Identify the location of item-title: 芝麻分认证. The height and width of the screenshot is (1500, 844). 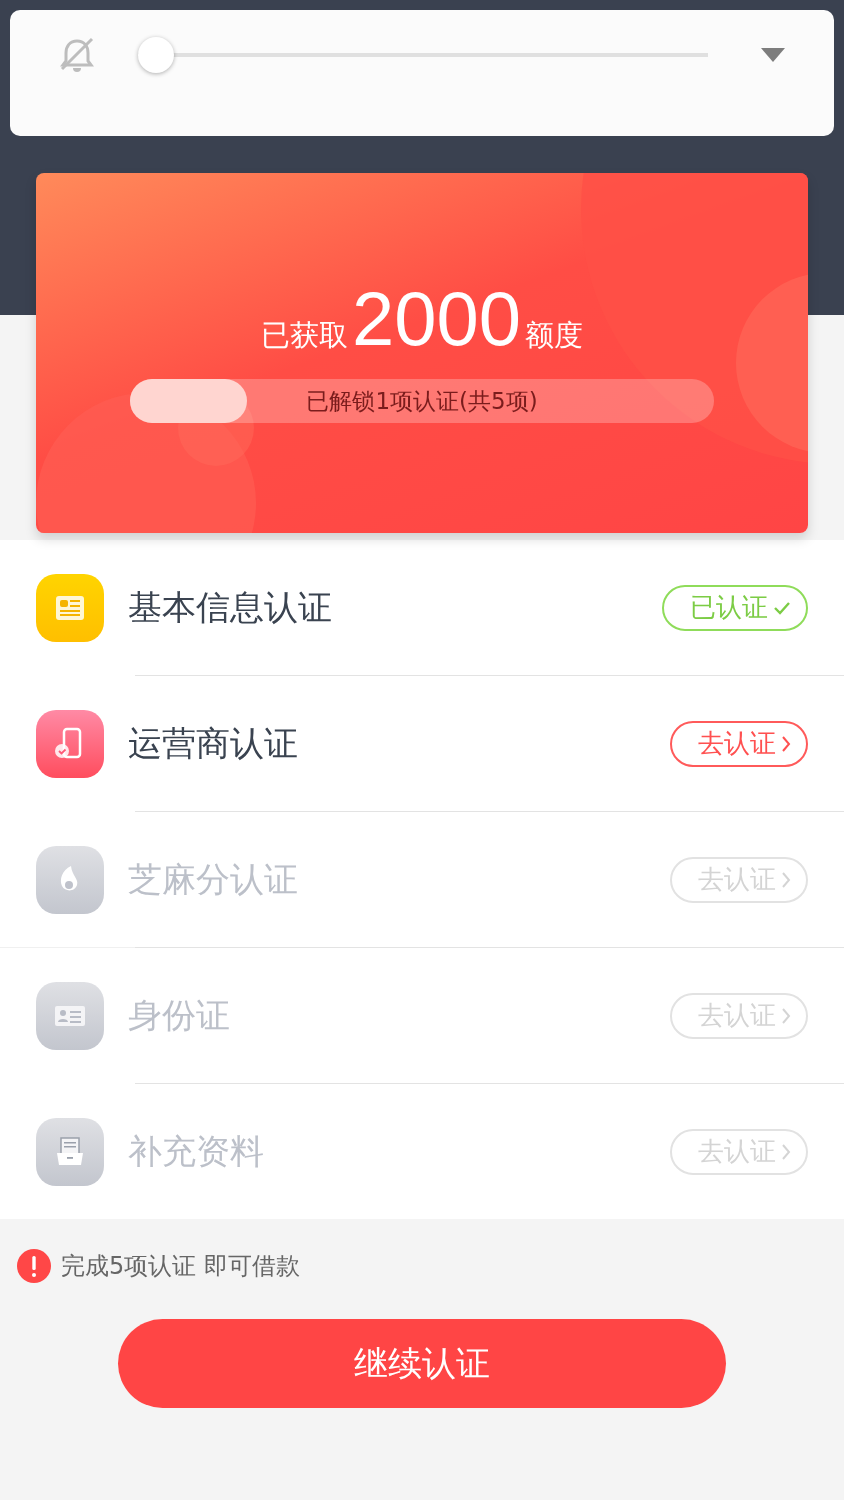
(213, 879).